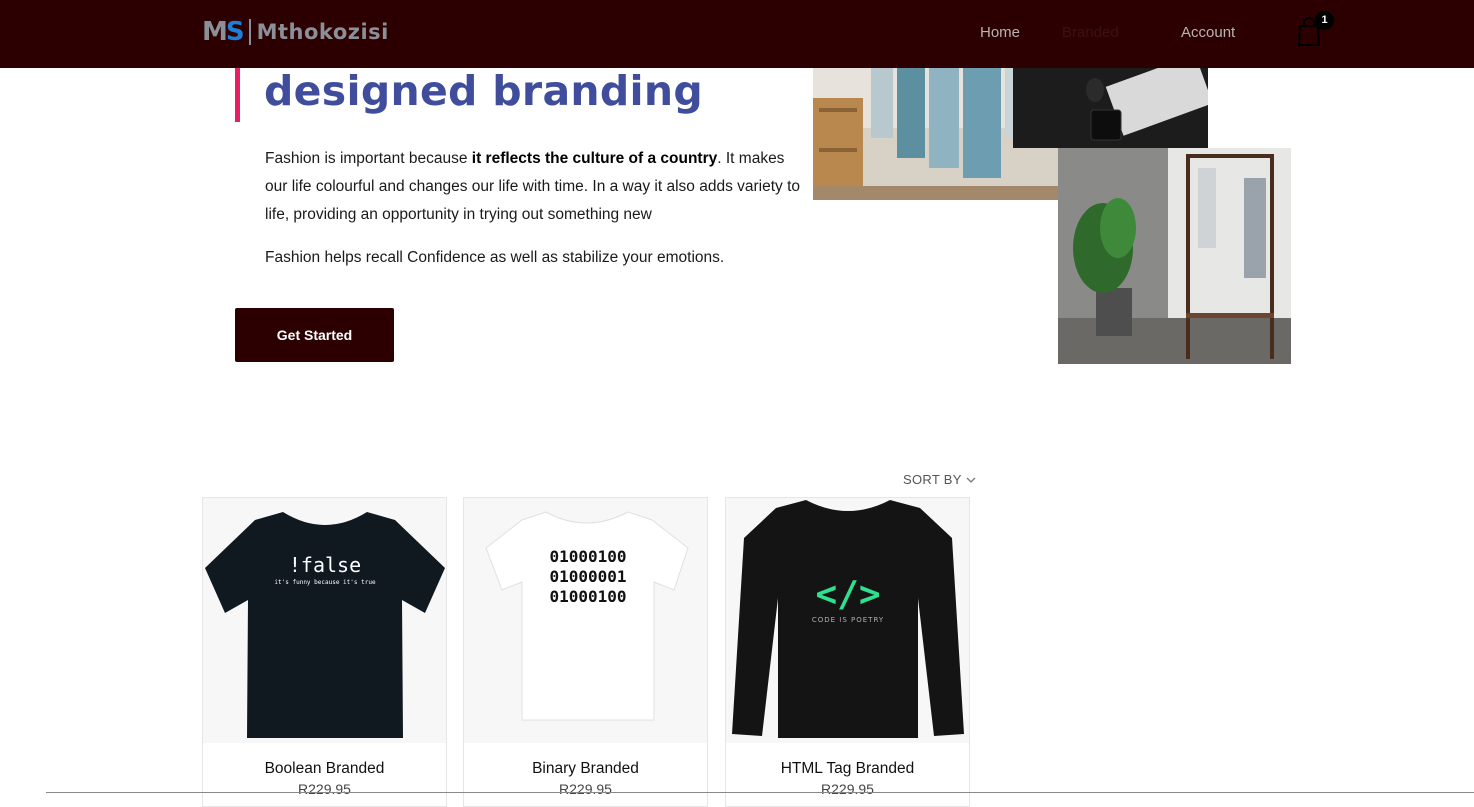 The width and height of the screenshot is (1474, 807). What do you see at coordinates (585, 620) in the screenshot?
I see `product-image: 01000100 01000001 01000100` at bounding box center [585, 620].